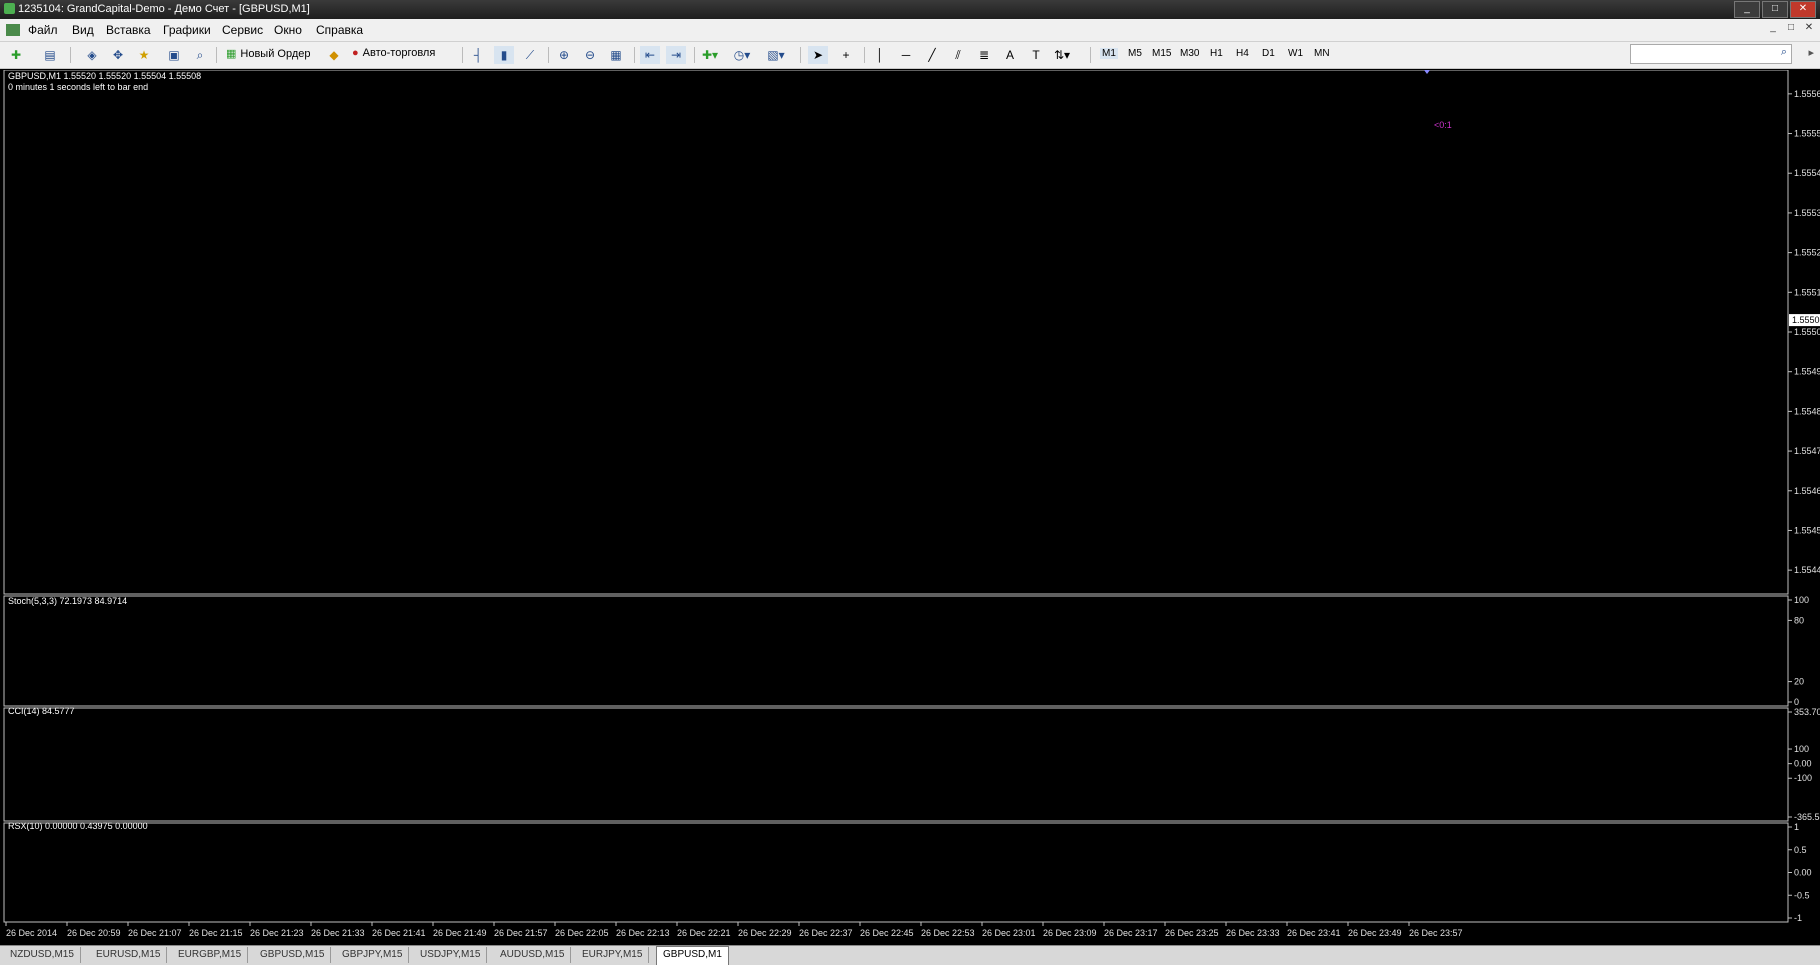 Image resolution: width=1820 pixels, height=965 pixels. Describe the element at coordinates (616, 55) in the screenshot. I see `tile-icon: ▦` at that location.